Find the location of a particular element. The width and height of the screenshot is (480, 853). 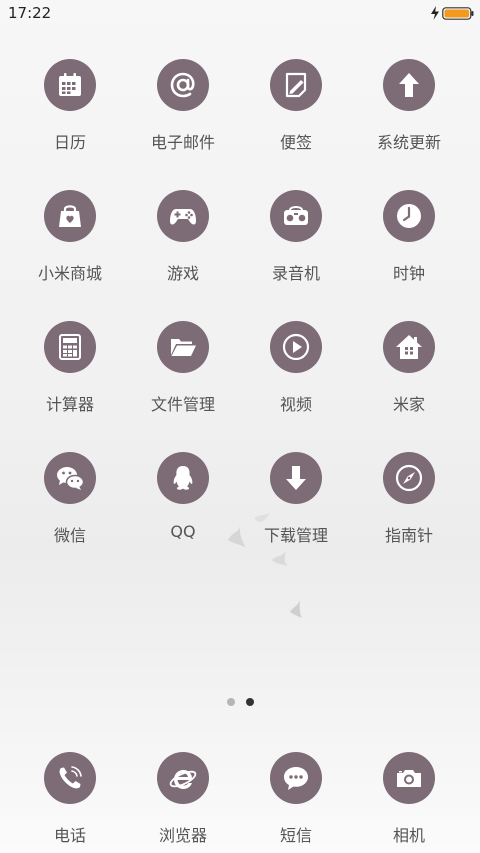

app-label: 日历 is located at coordinates (69, 142).